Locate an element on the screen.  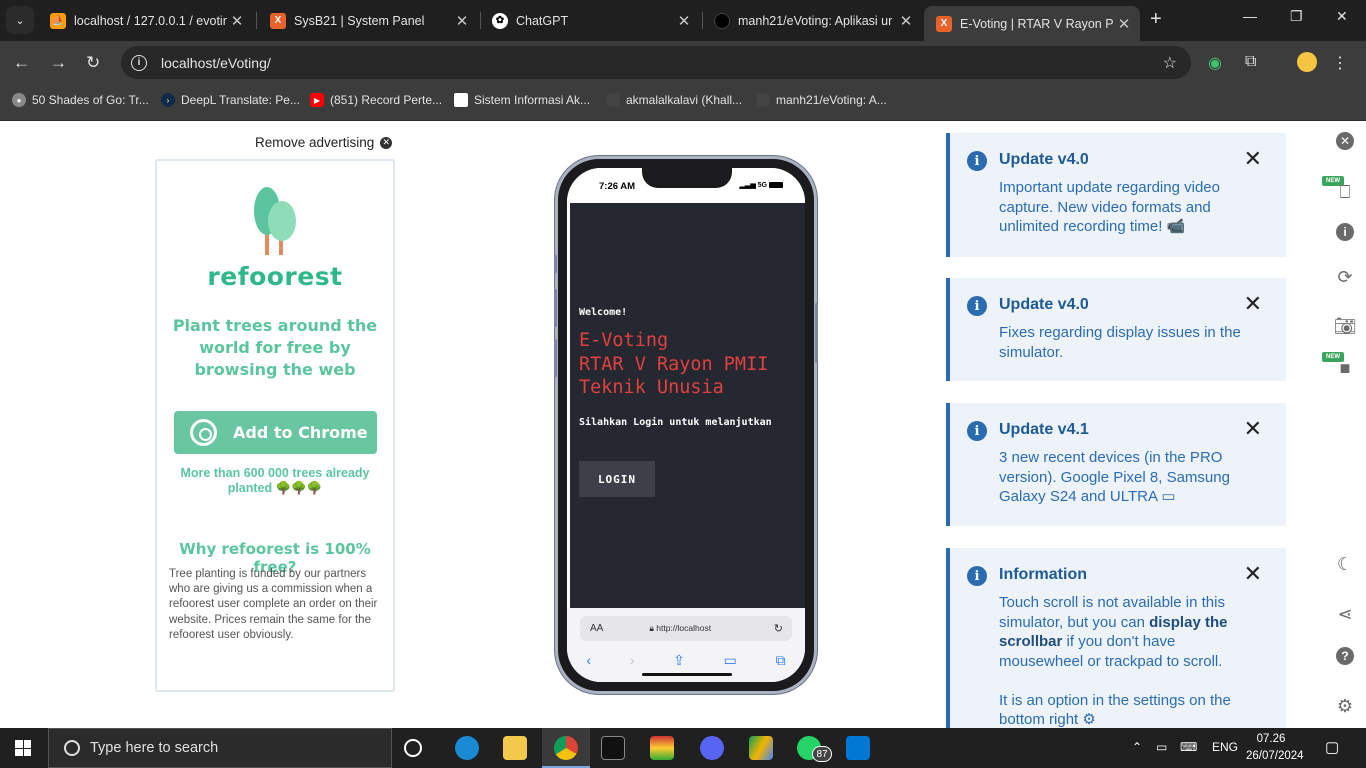
menu-icon: ⋮ is located at coordinates (1340, 63).